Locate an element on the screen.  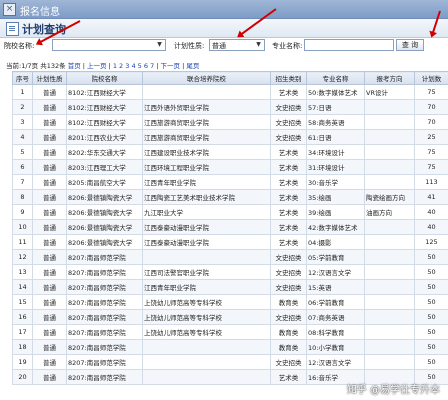
pager-prev-link: 上一页 is located at coordinates (97, 66).